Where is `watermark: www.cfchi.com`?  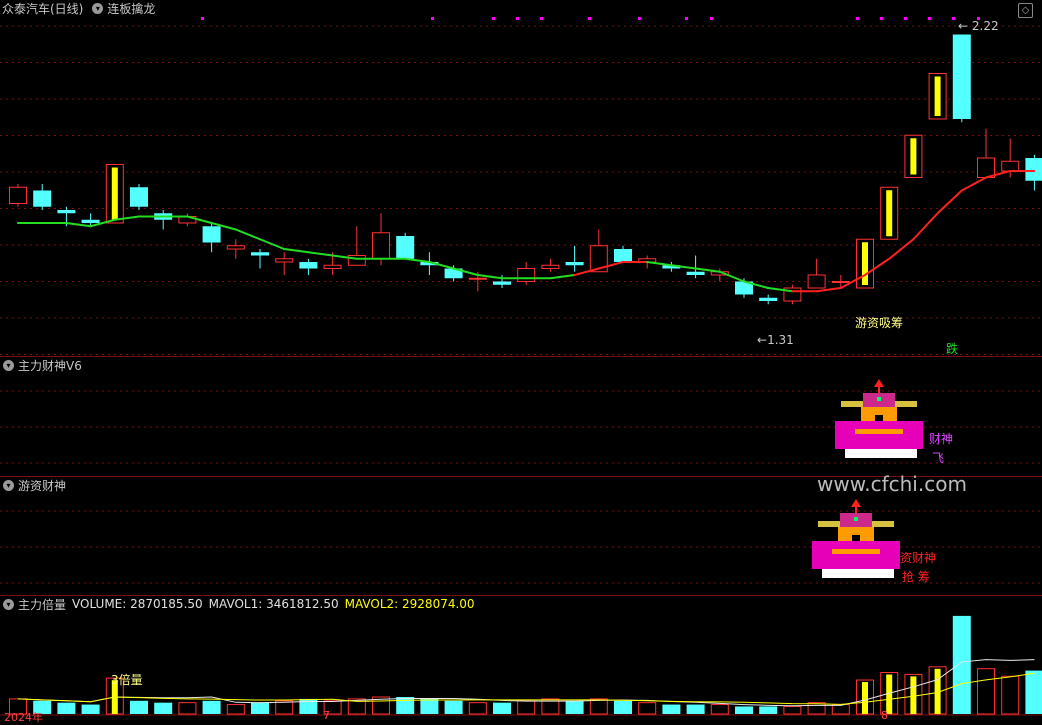 watermark: www.cfchi.com is located at coordinates (892, 484).